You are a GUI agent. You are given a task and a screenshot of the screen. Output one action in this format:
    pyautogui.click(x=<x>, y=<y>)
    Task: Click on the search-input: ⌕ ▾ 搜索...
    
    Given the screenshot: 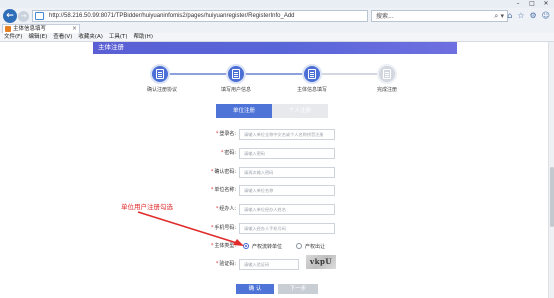 What is the action you would take?
    pyautogui.click(x=439, y=16)
    